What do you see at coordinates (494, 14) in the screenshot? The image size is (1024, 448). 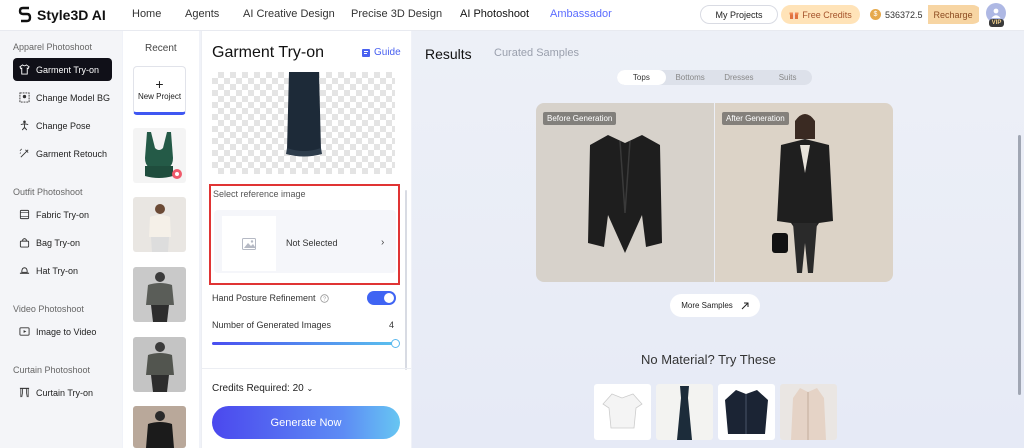 I see `nav-ai-photoshoot: AI Photoshoot` at bounding box center [494, 14].